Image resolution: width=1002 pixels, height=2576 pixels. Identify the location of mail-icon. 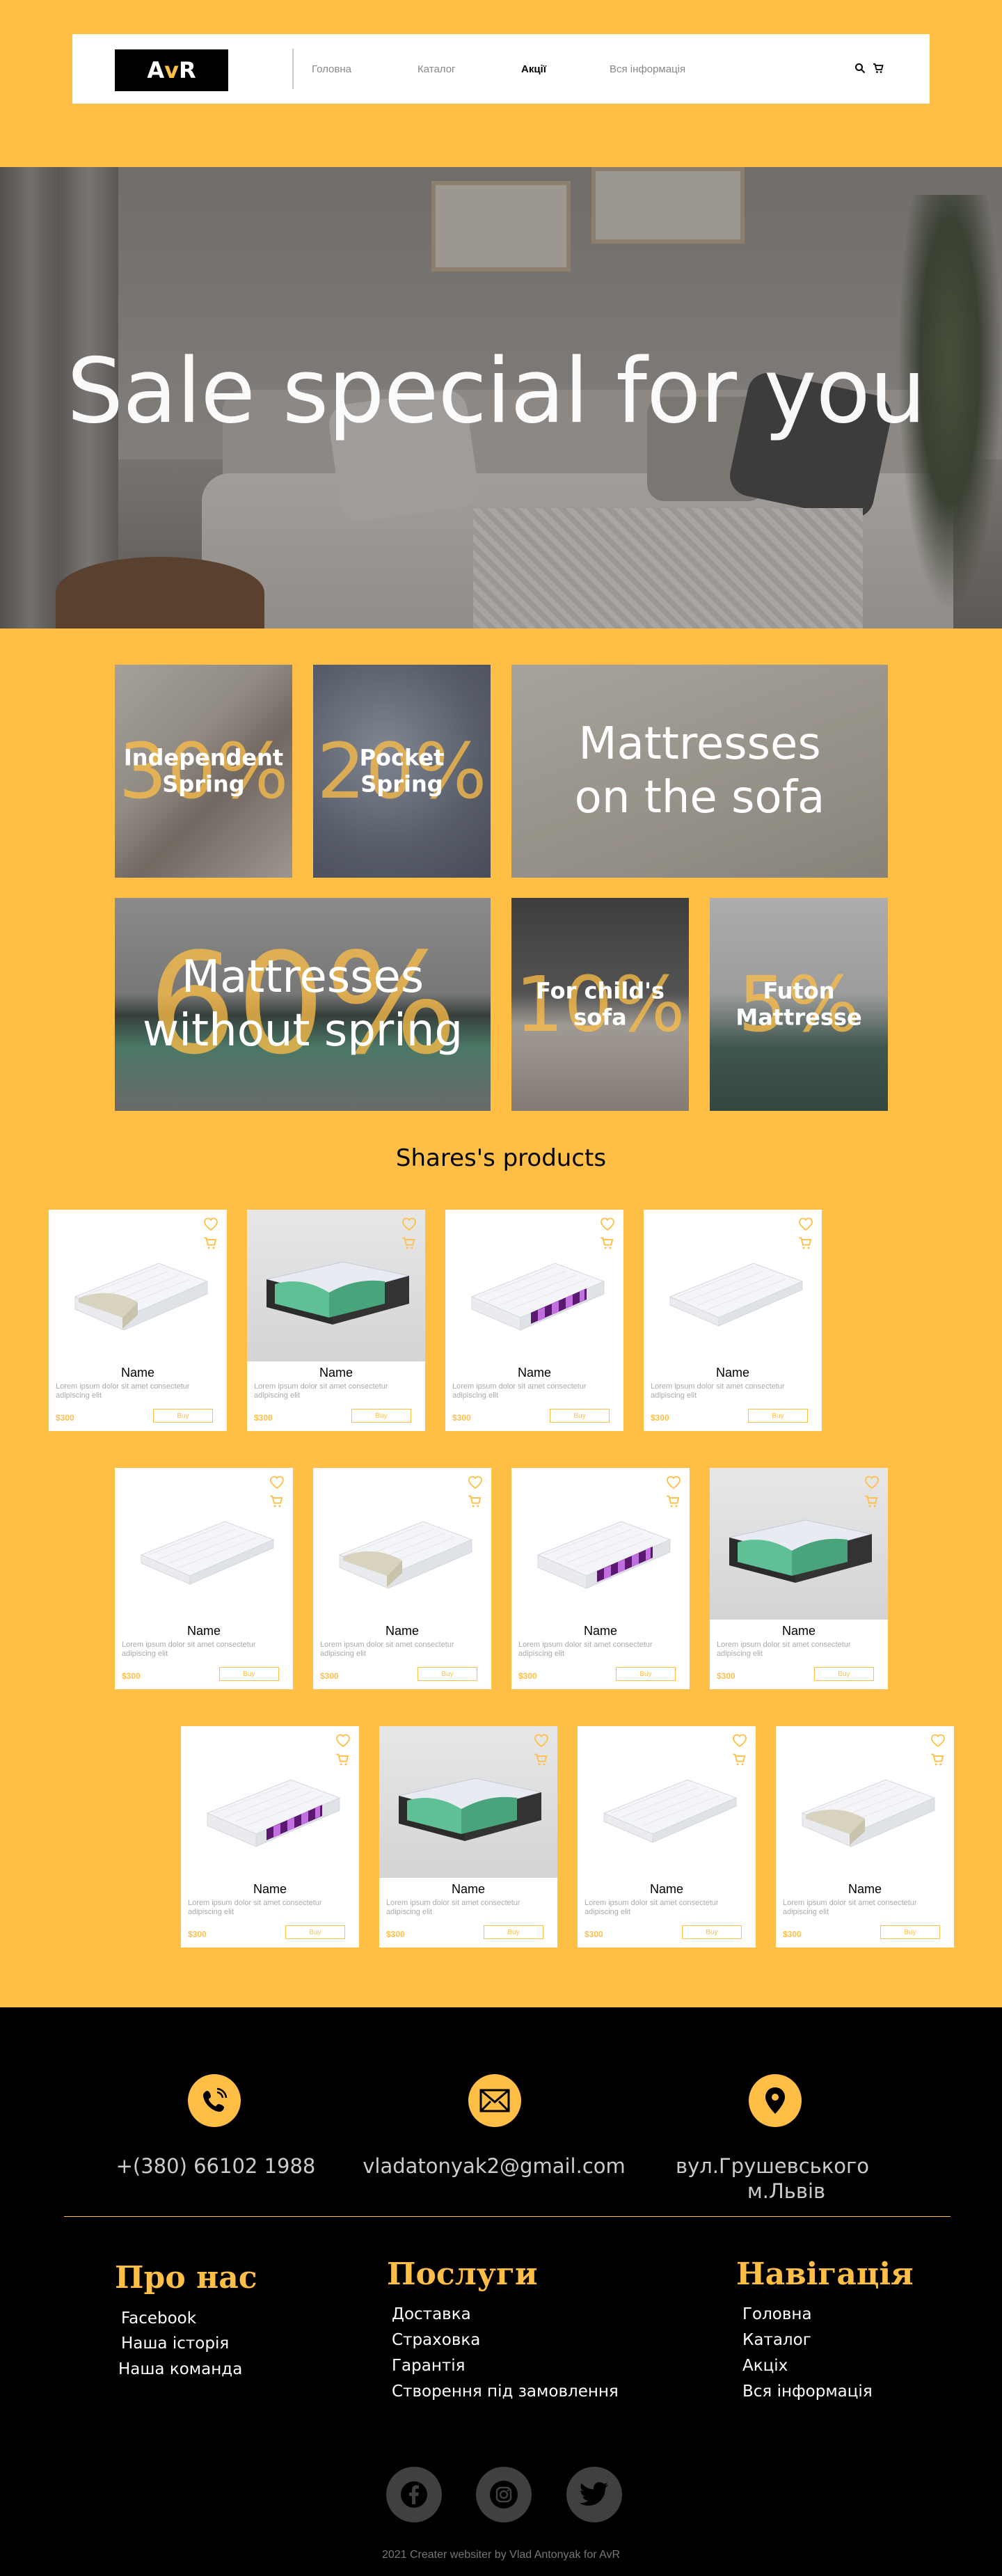
(494, 2100).